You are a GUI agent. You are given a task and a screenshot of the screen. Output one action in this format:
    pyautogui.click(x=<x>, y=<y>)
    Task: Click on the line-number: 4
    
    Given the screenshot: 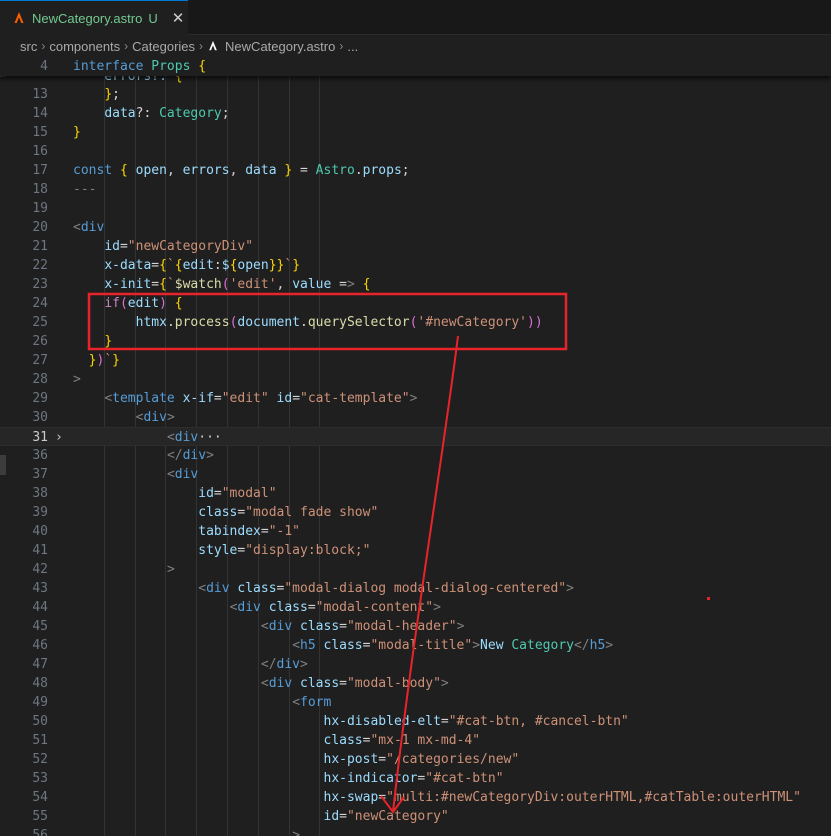 What is the action you would take?
    pyautogui.click(x=44, y=66)
    